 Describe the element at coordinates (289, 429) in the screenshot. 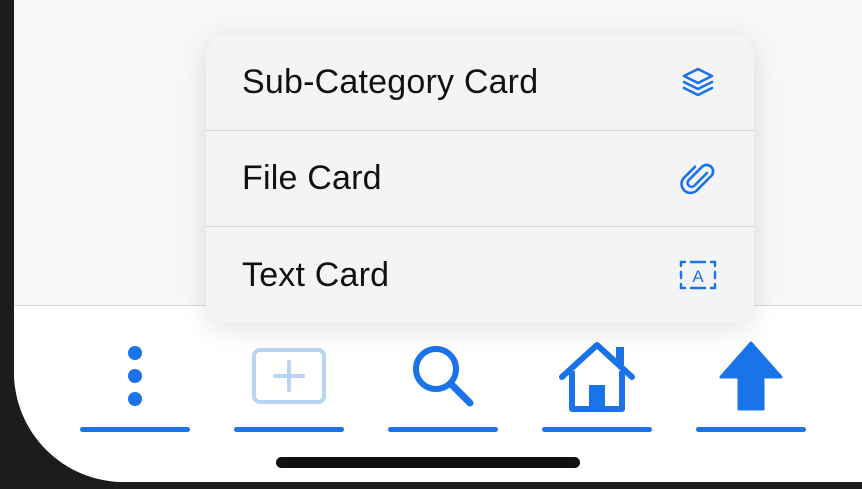

I see `tab-add-underline` at that location.